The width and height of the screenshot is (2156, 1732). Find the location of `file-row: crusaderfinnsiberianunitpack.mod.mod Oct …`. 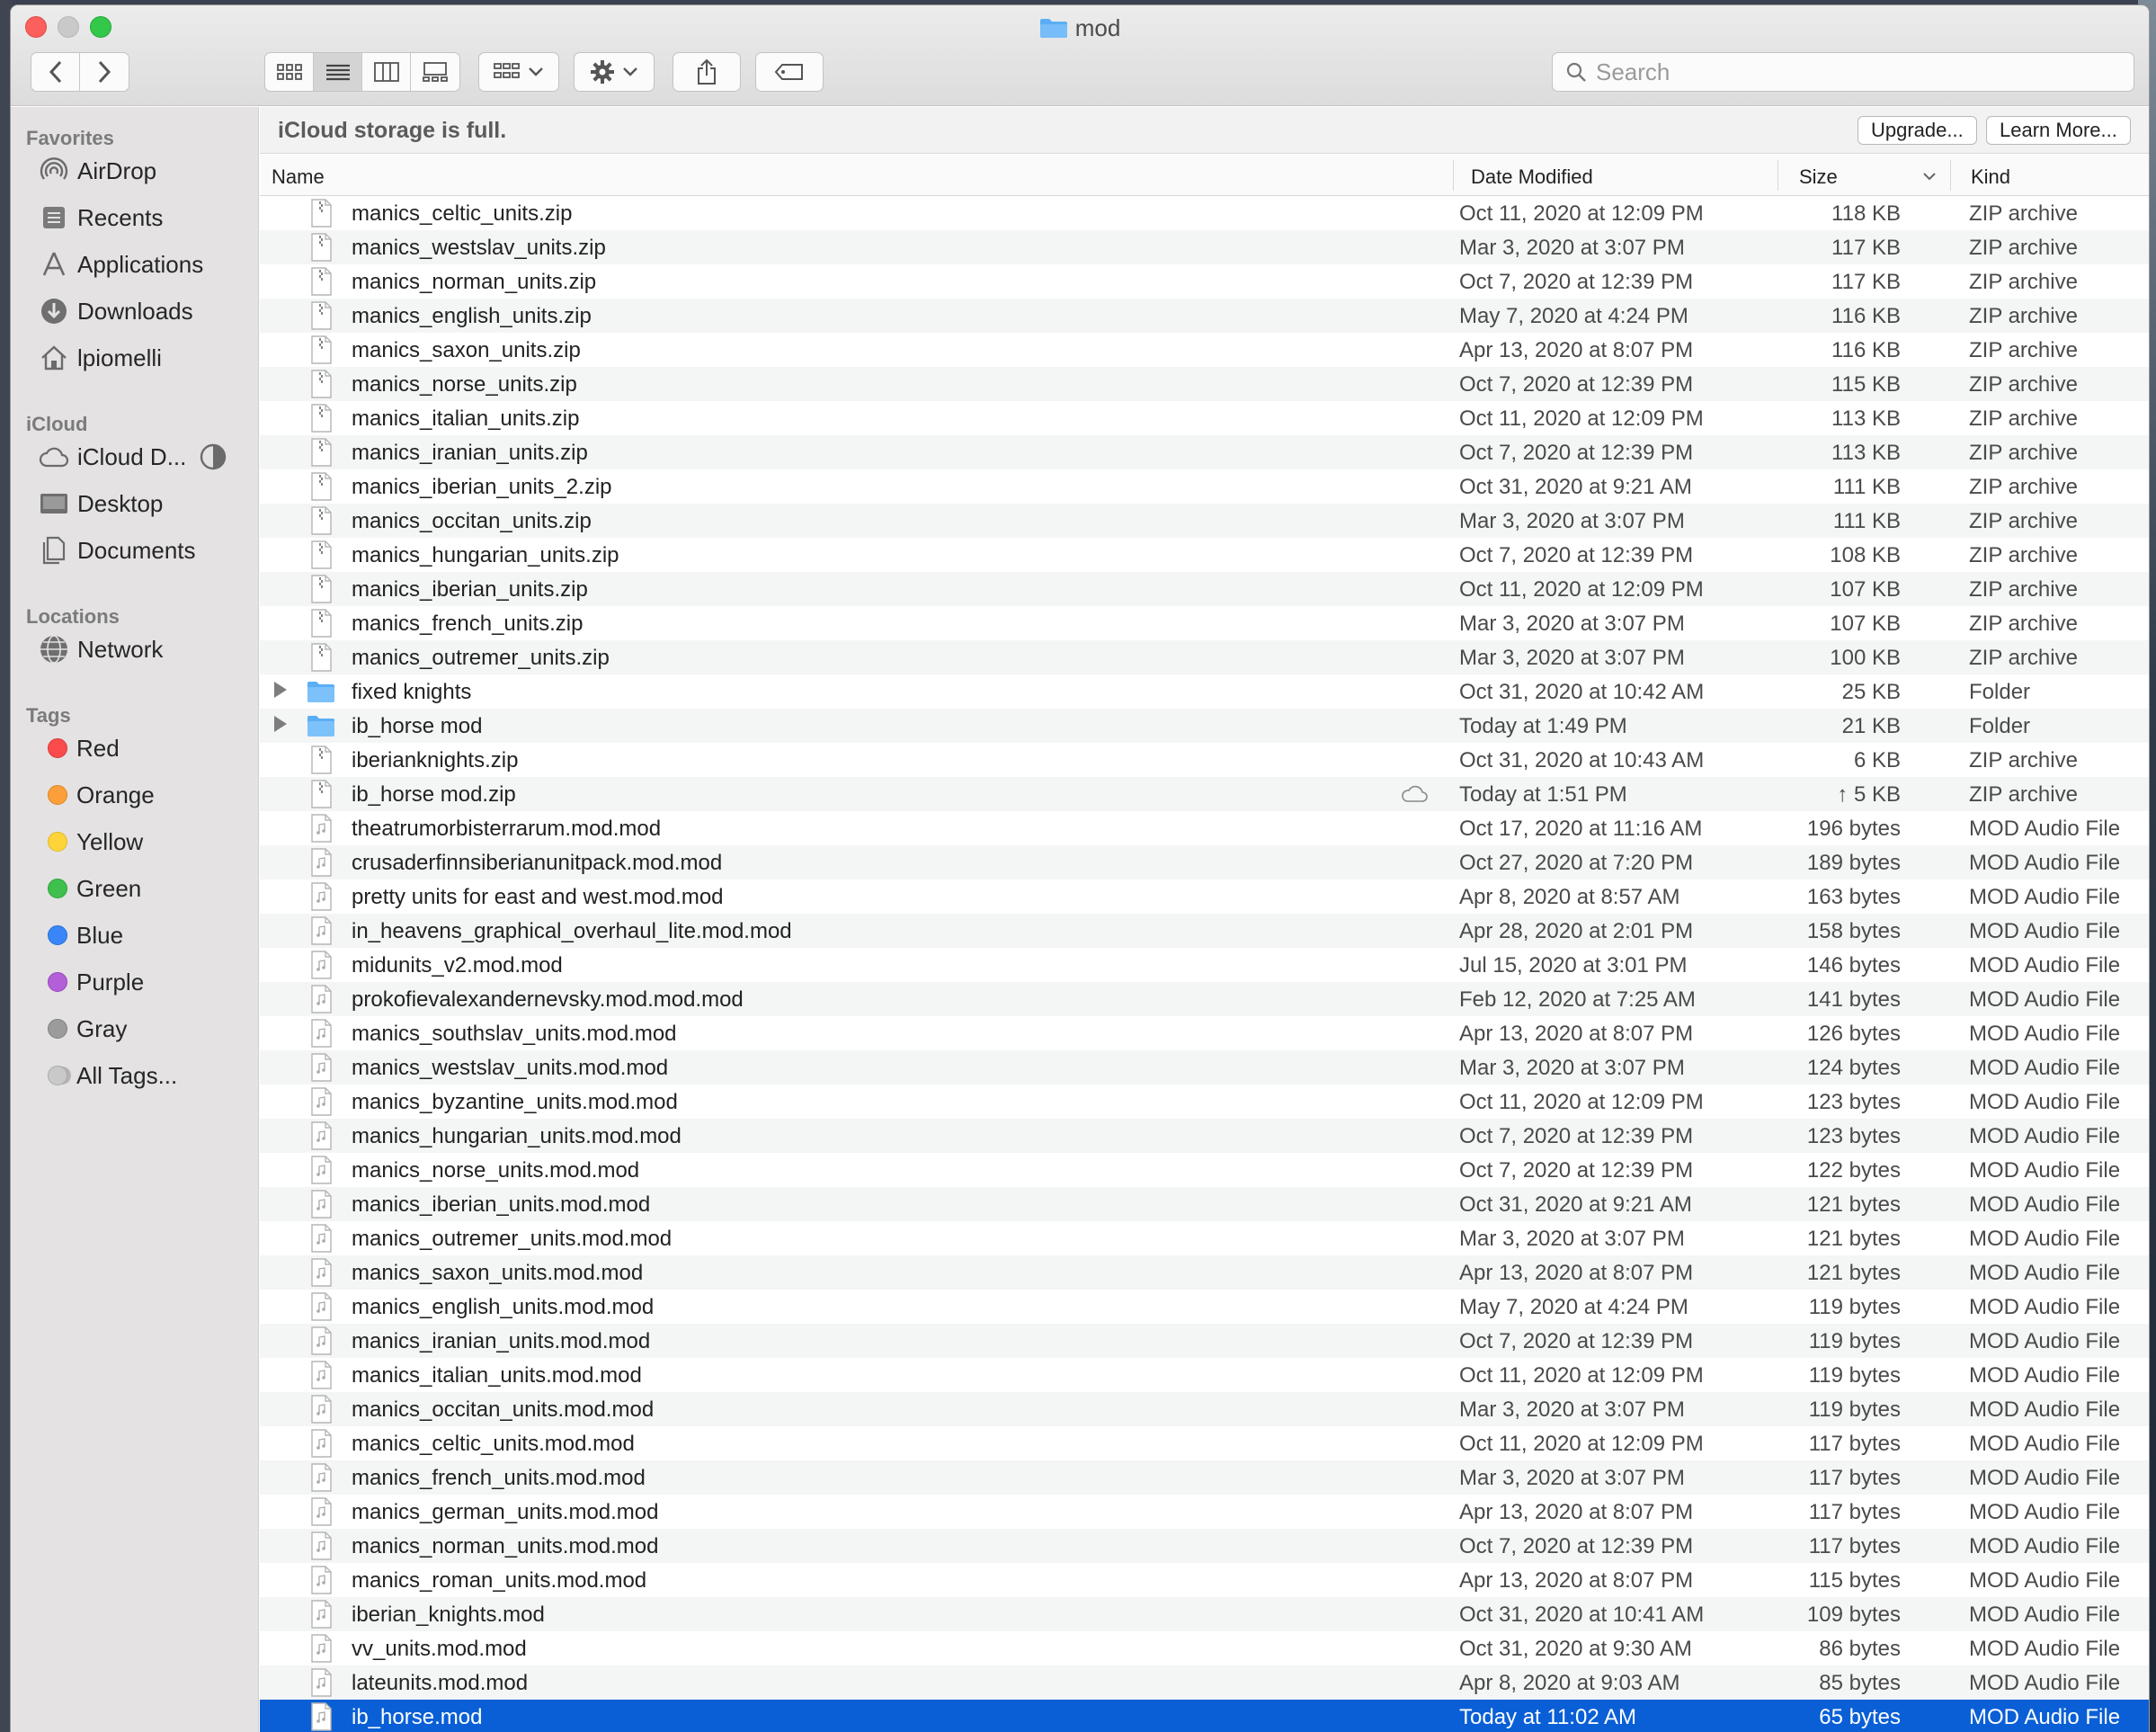

file-row: crusaderfinnsiberianunitpack.mod.mod Oct … is located at coordinates (1205, 862).